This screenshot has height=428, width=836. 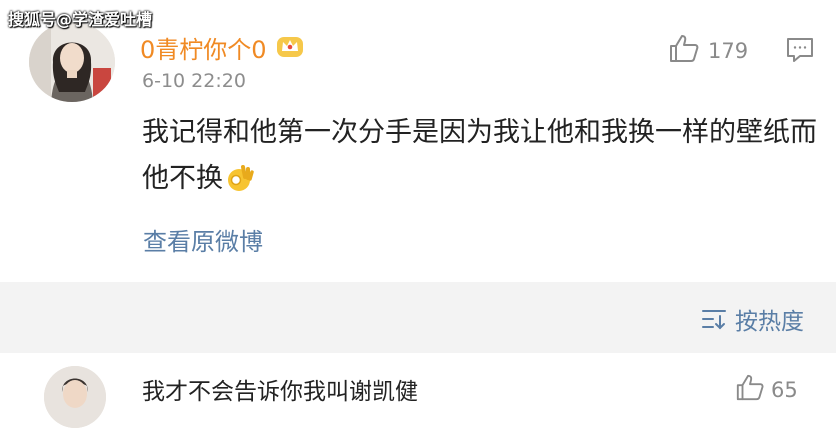 I want to click on reply-text: 我才不会告诉你我叫谢凯健, so click(x=280, y=392).